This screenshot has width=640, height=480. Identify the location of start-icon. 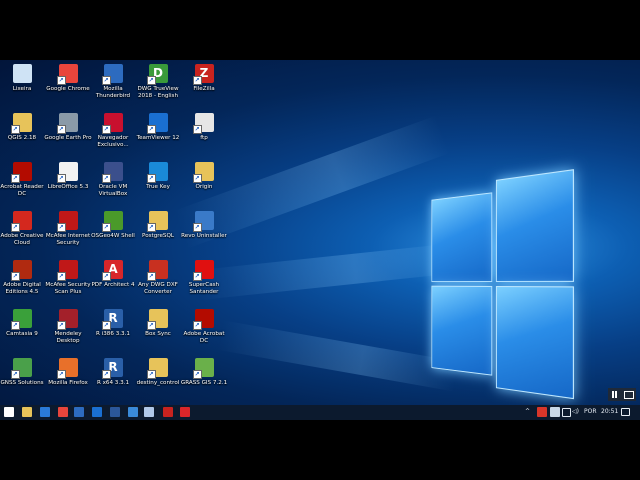
(9, 412).